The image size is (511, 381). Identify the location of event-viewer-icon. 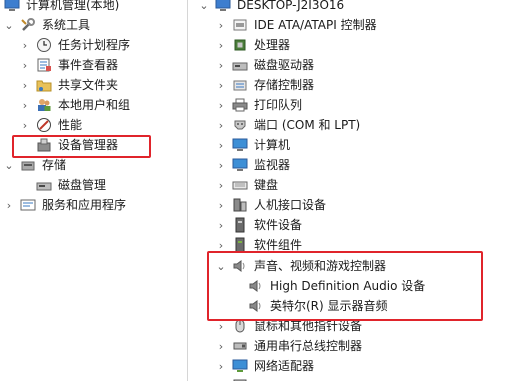
(44, 65).